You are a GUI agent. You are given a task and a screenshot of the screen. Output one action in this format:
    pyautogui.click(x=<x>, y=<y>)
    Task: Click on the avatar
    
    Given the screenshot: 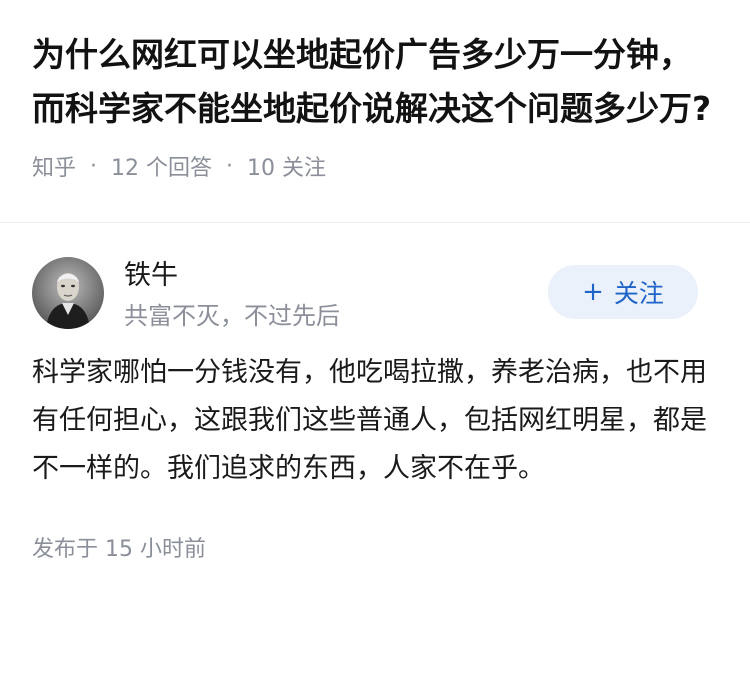 What is the action you would take?
    pyautogui.click(x=68, y=293)
    